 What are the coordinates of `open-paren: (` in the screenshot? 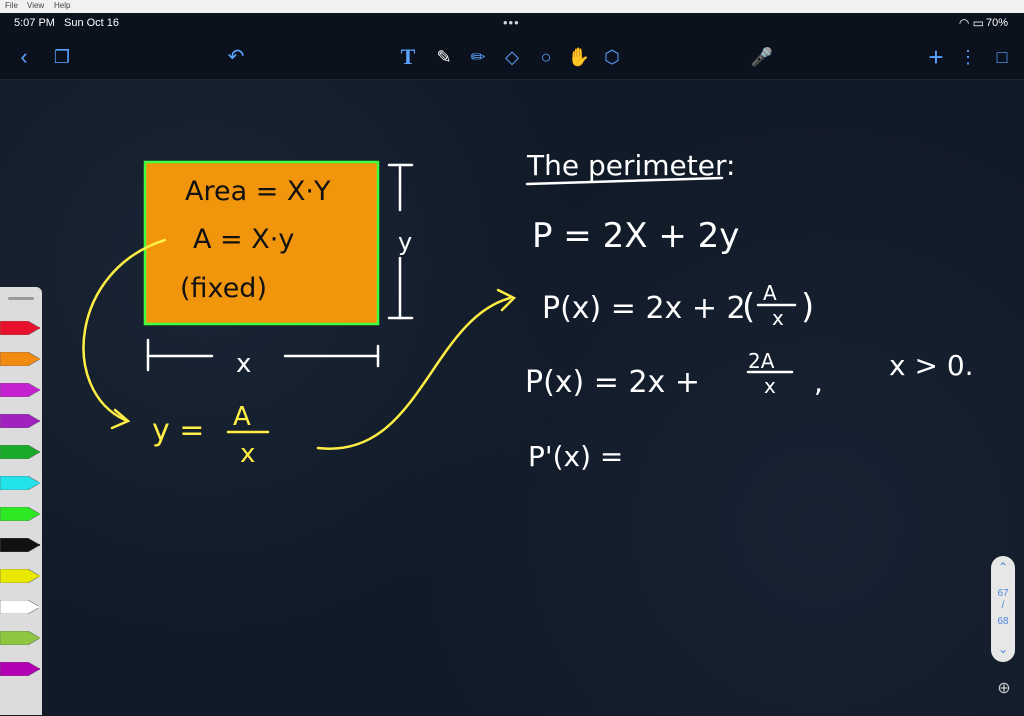 It's located at (748, 307).